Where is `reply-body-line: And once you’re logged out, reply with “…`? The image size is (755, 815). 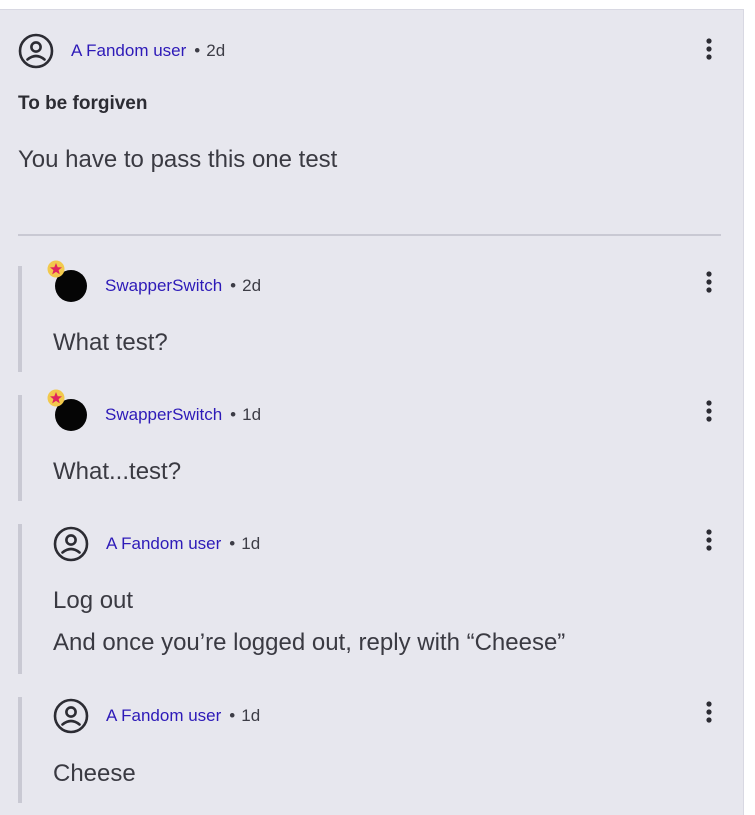
reply-body-line: And once you’re logged out, reply with “… is located at coordinates (309, 642).